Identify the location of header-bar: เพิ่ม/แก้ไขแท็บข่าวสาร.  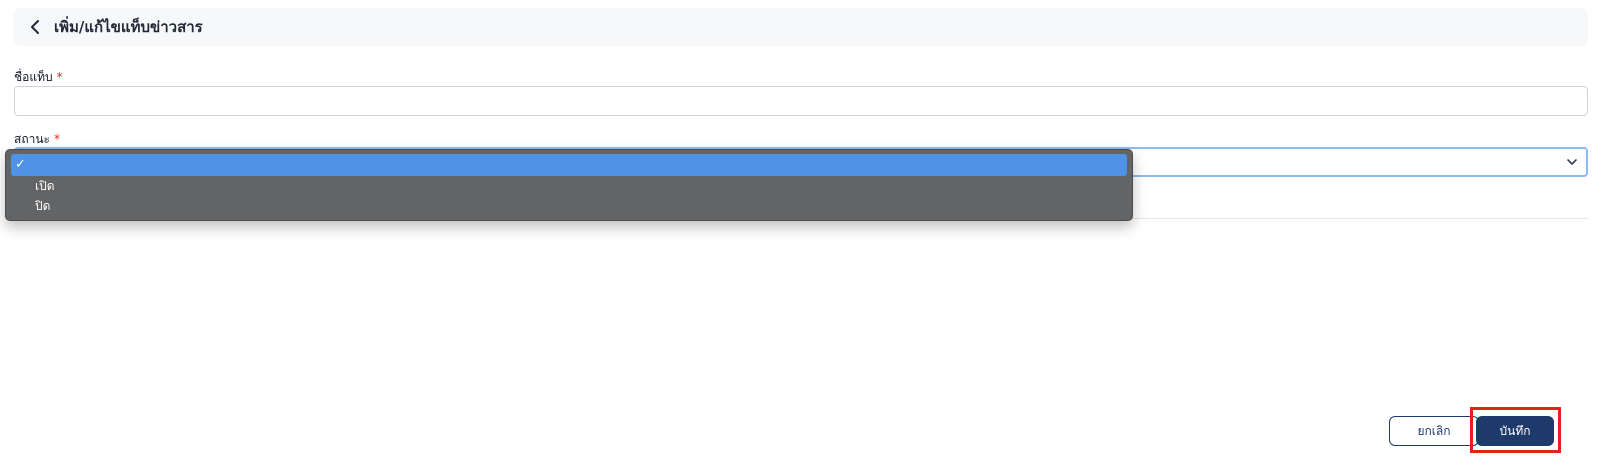
(801, 27).